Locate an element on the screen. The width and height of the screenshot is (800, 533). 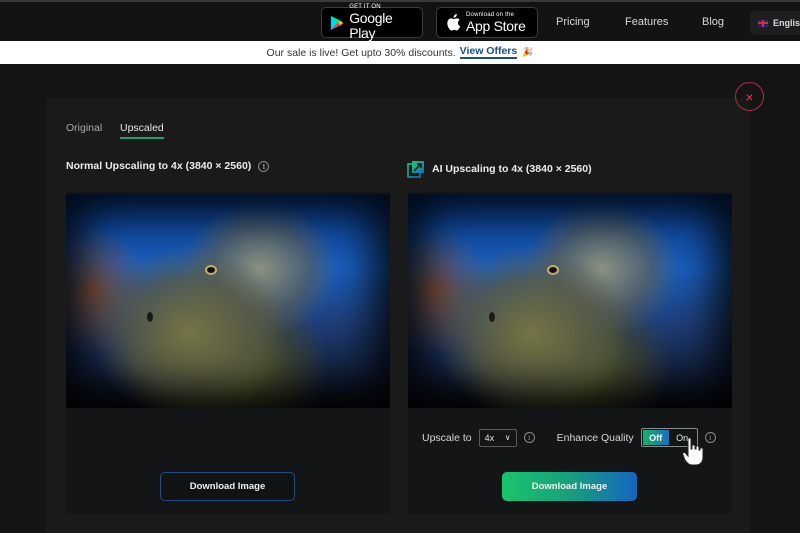
download-ai-button: Download Image is located at coordinates (569, 486).